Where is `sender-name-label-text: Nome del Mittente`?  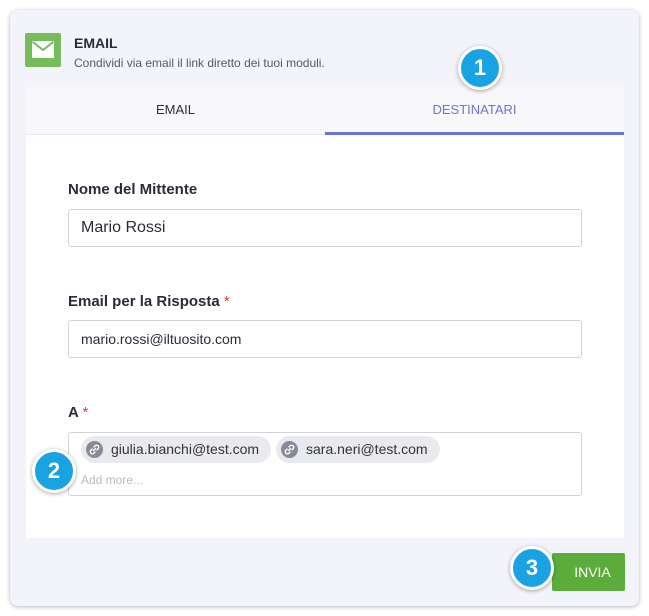
sender-name-label-text: Nome del Mittente is located at coordinates (133, 189).